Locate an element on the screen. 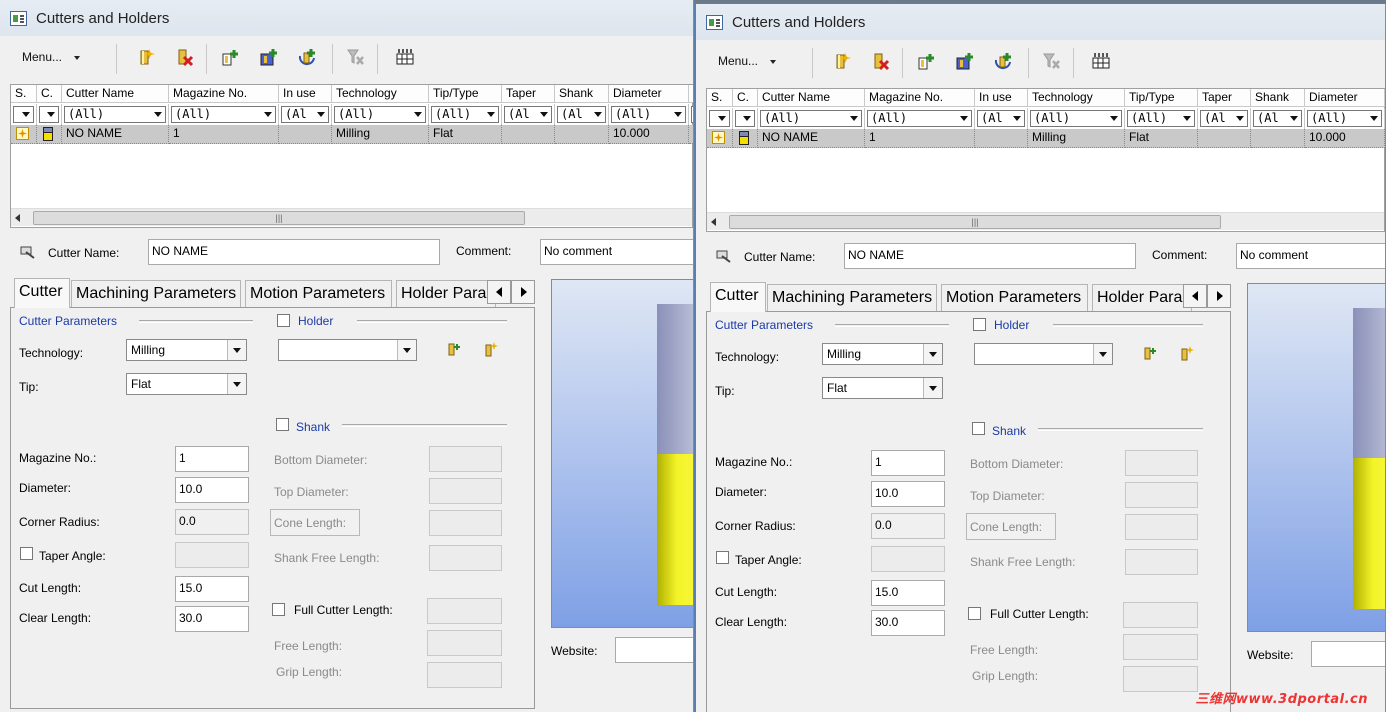 This screenshot has width=1386, height=712. column-header: Tip/Type is located at coordinates (465, 94).